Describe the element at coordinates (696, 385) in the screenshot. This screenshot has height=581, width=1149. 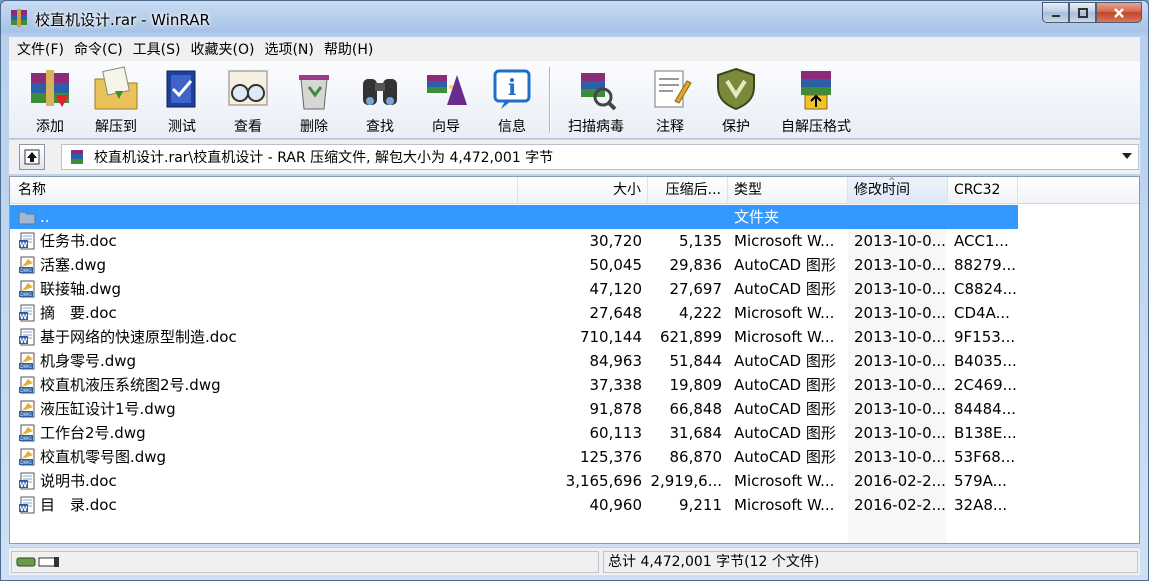
I see `file-packed-size: 19,809` at that location.